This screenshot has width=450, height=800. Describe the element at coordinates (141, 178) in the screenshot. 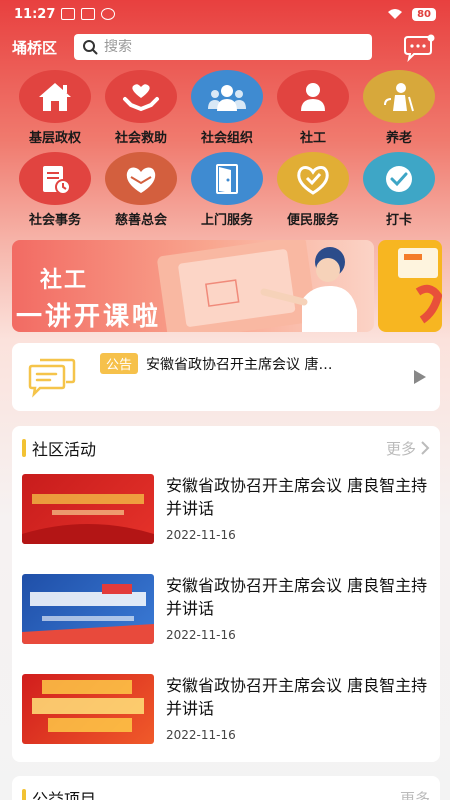

I see `heart-hands-icon` at that location.